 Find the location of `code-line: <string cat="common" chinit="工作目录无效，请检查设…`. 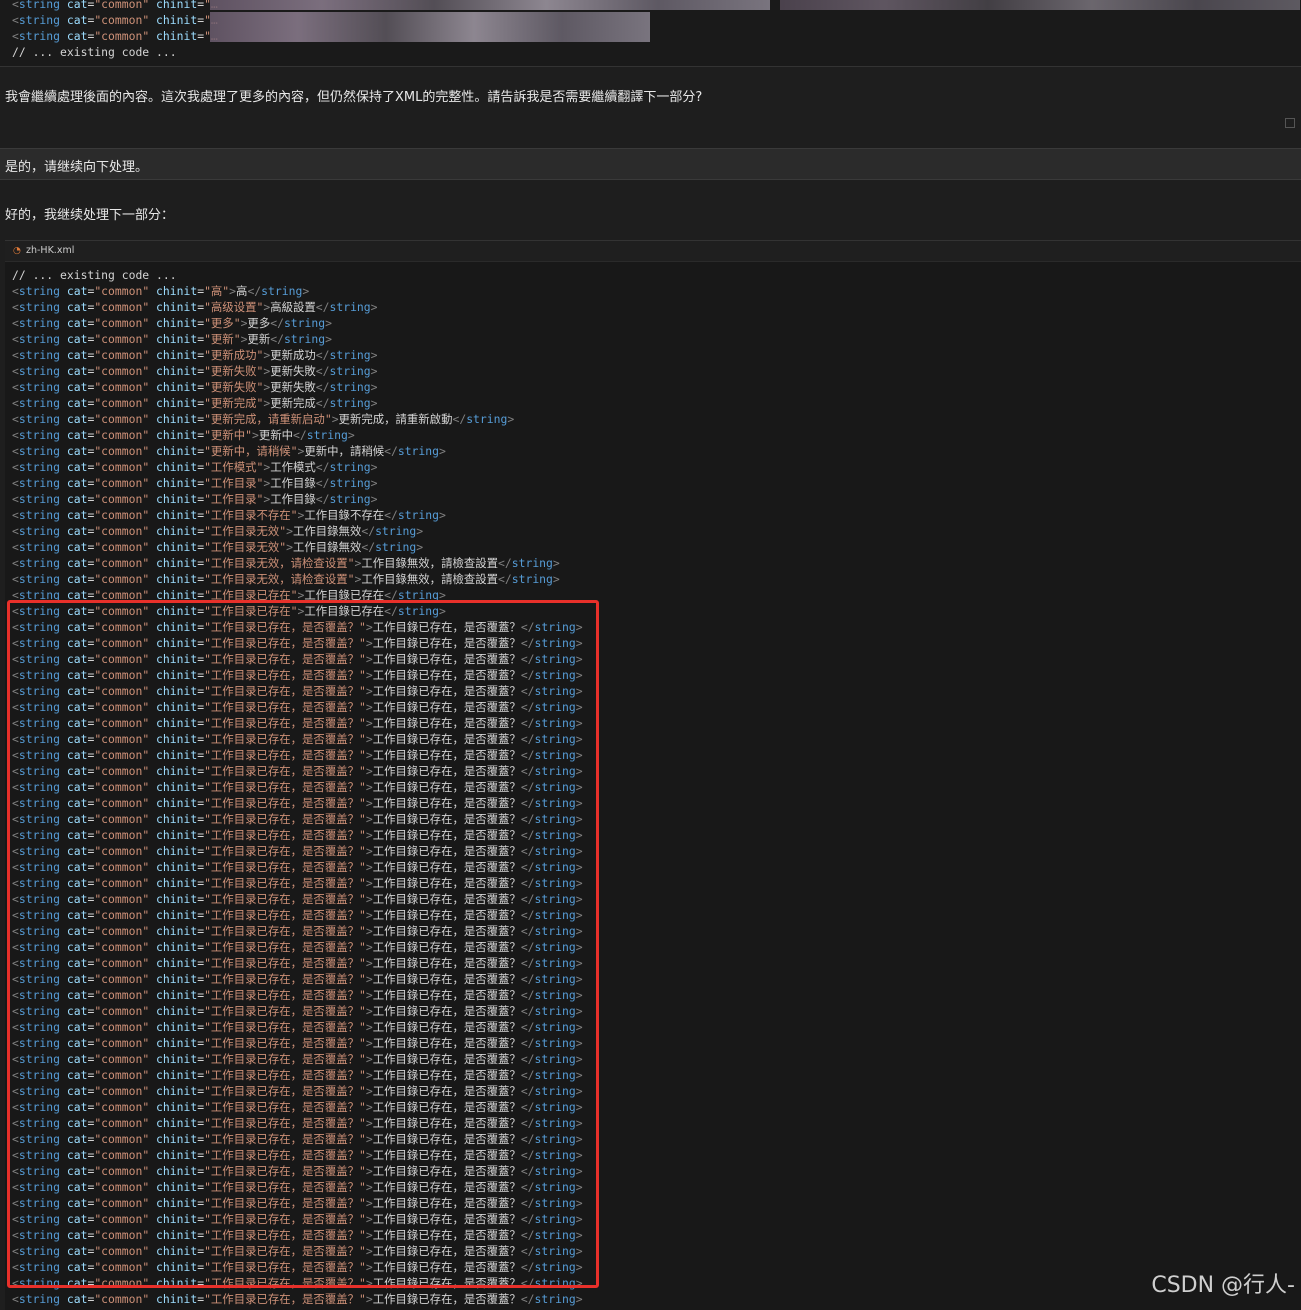

code-line: <string cat="common" chinit="工作目录无效，请检查设… is located at coordinates (286, 563).